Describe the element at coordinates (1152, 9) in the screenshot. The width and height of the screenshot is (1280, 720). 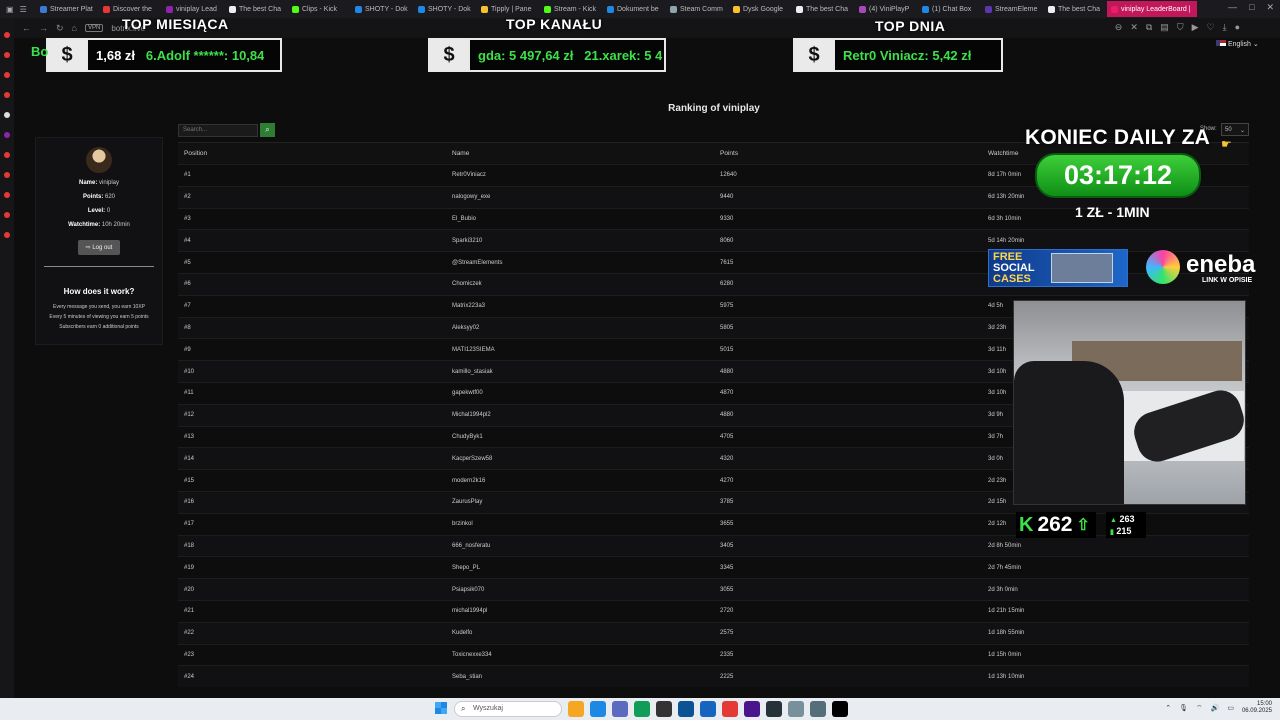
I see `browser-tab: viniplay LeaderBoard |` at that location.